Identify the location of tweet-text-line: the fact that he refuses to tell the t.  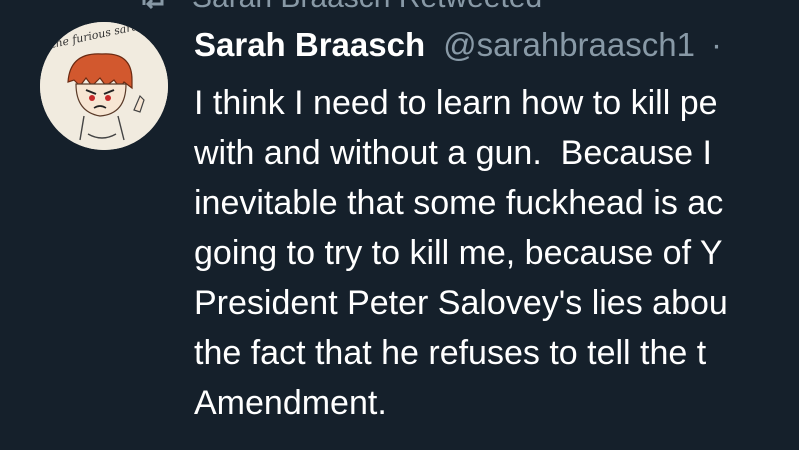
(450, 353).